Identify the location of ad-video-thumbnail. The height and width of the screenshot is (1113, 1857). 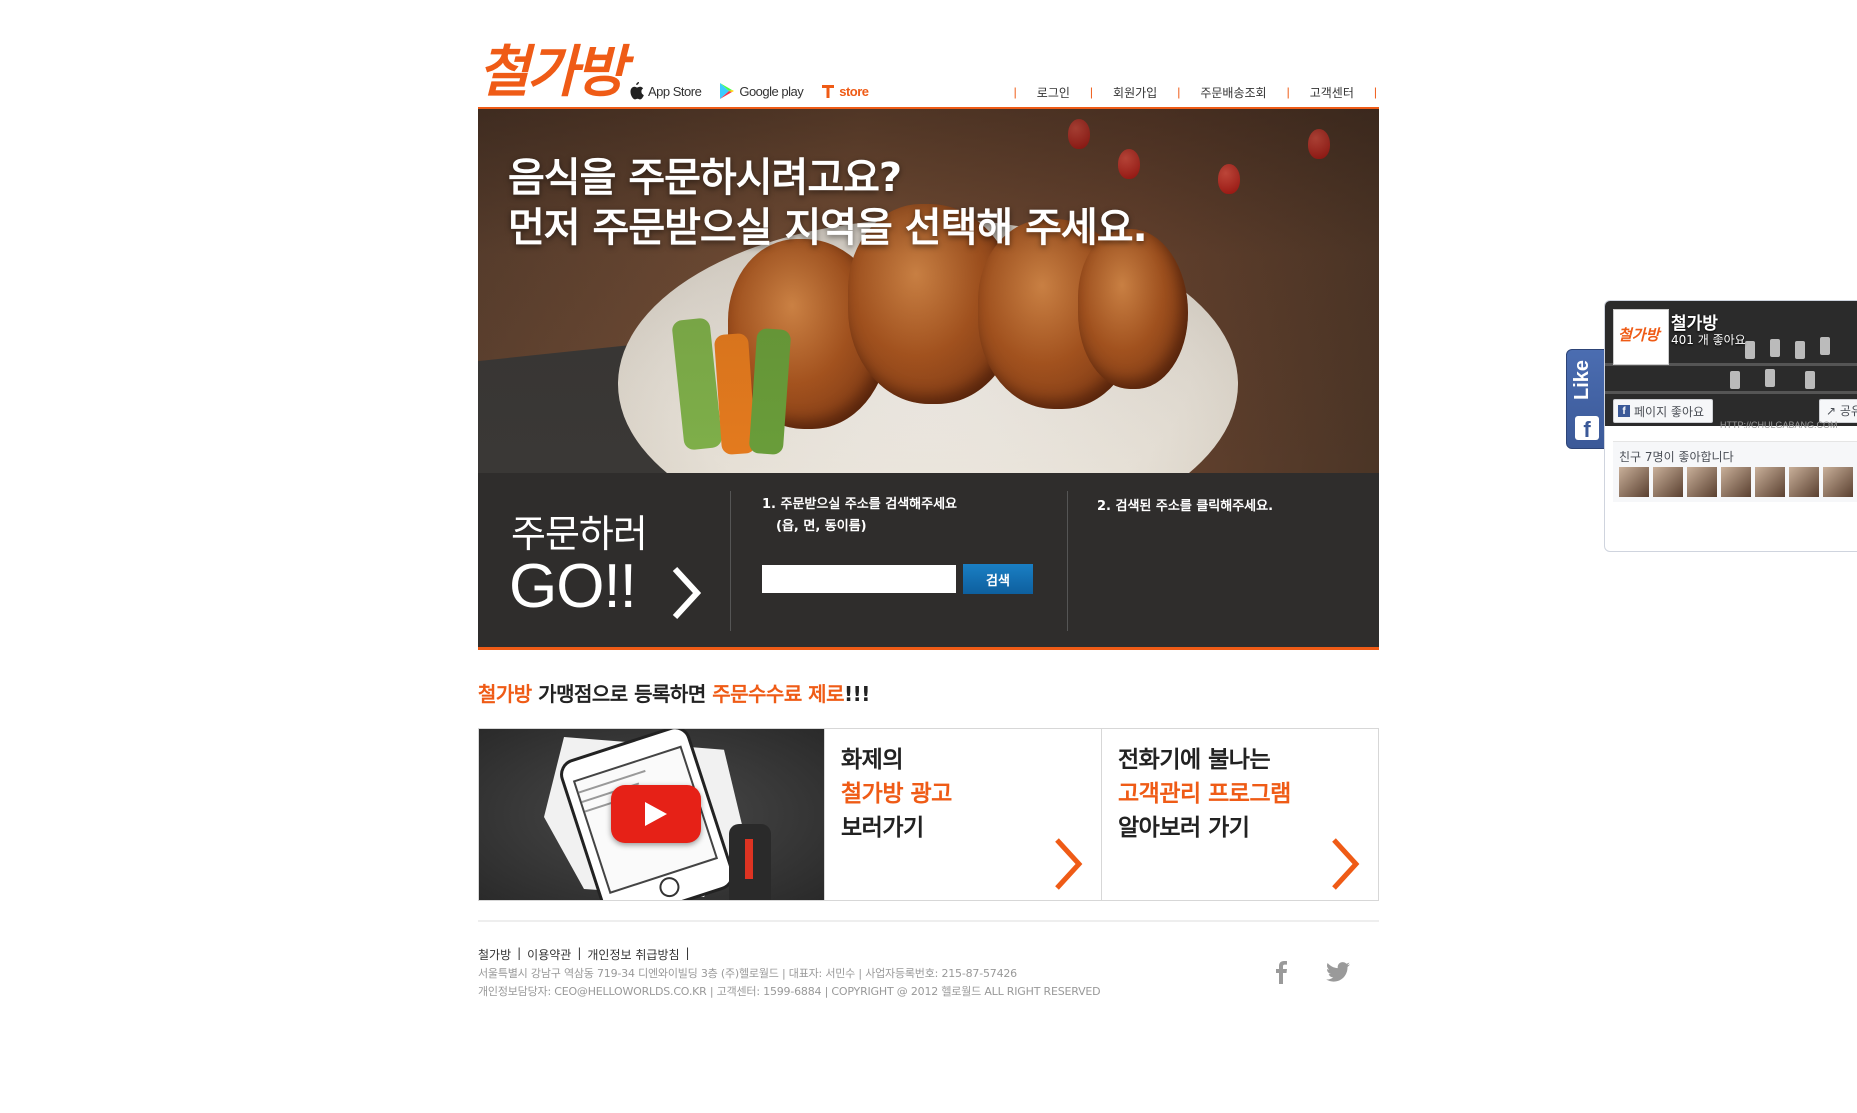
(651, 814).